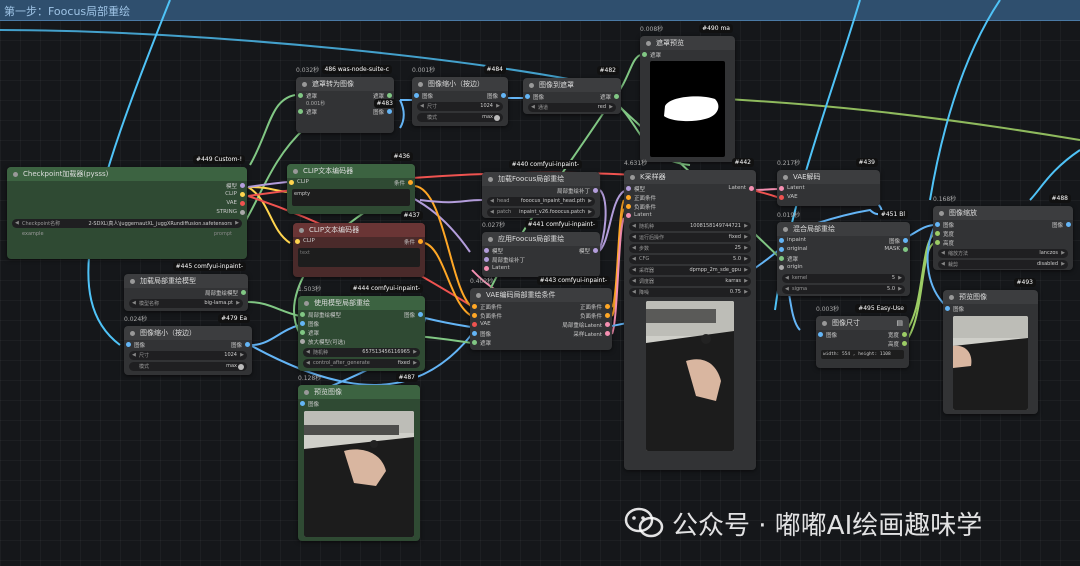 This screenshot has height=566, width=1080. I want to click on node-header: 图像到遮罩, so click(572, 85).